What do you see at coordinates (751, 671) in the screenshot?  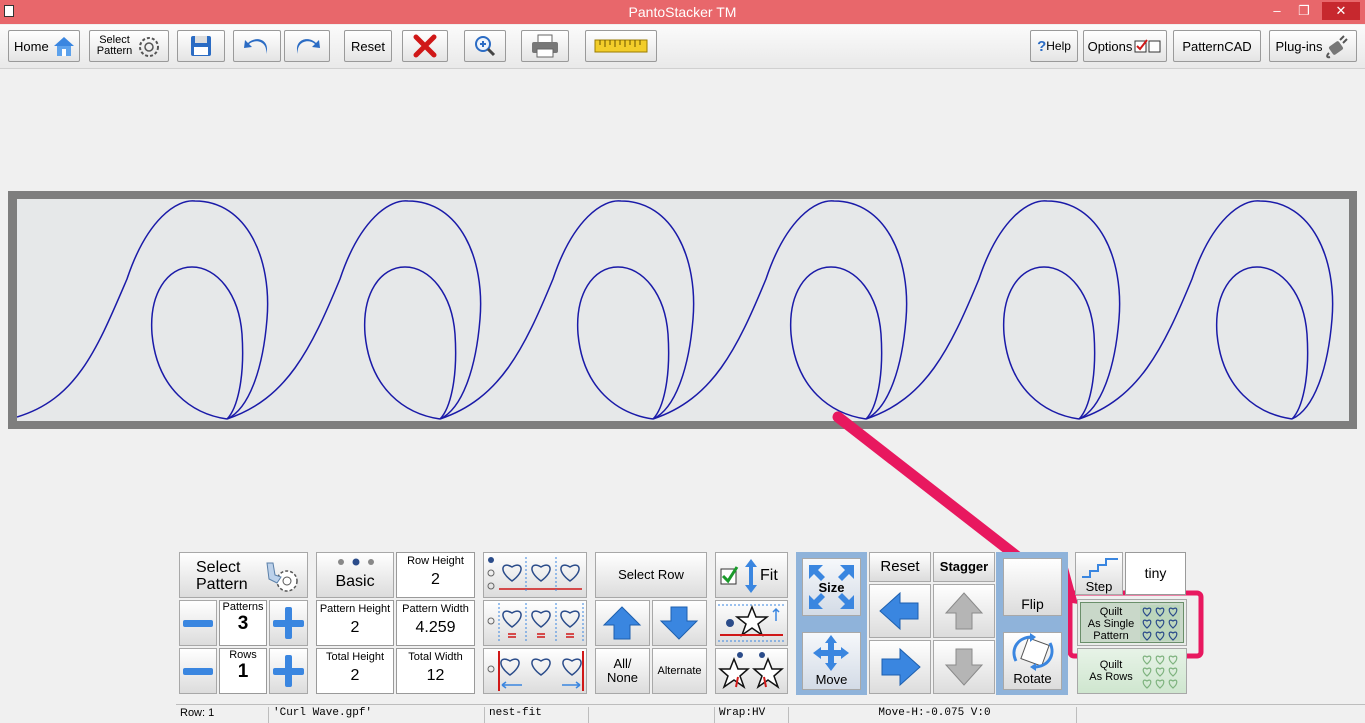 I see `flip-stars-button` at bounding box center [751, 671].